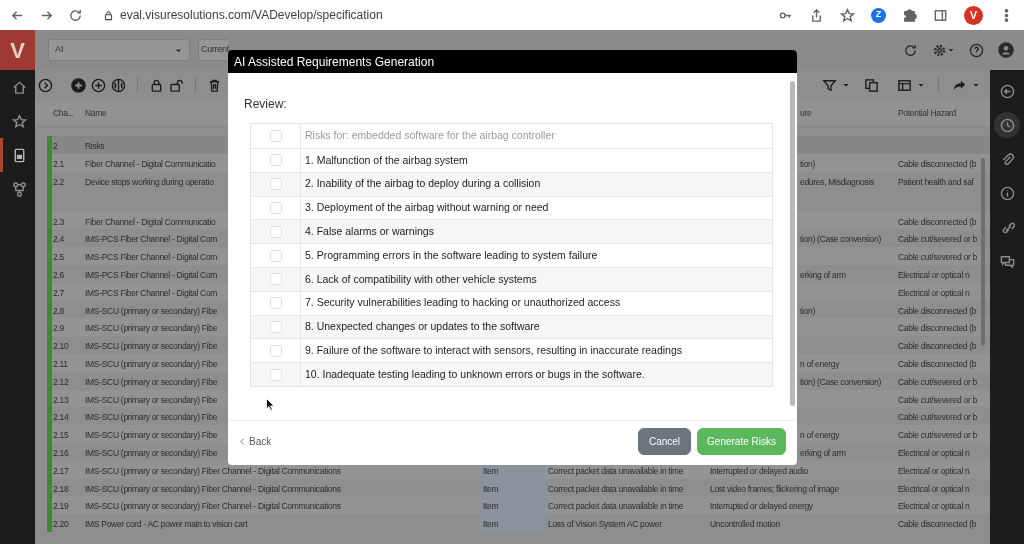 The image size is (1024, 544). Describe the element at coordinates (1007, 125) in the screenshot. I see `clock-icon` at that location.